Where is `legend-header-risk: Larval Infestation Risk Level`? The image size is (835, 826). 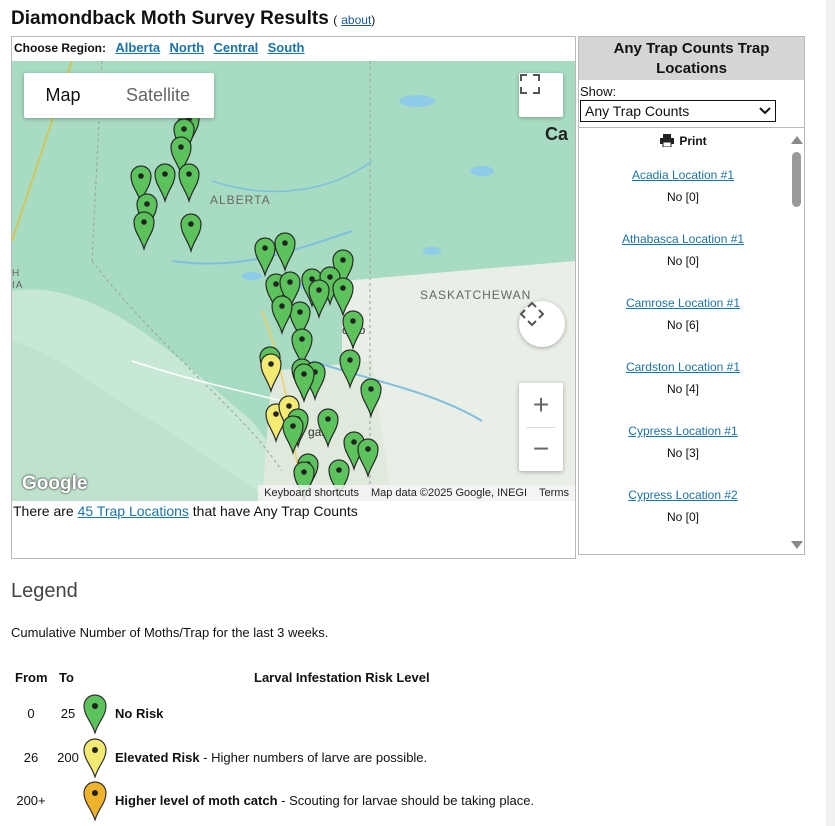 legend-header-risk: Larval Infestation Risk Level is located at coordinates (342, 677).